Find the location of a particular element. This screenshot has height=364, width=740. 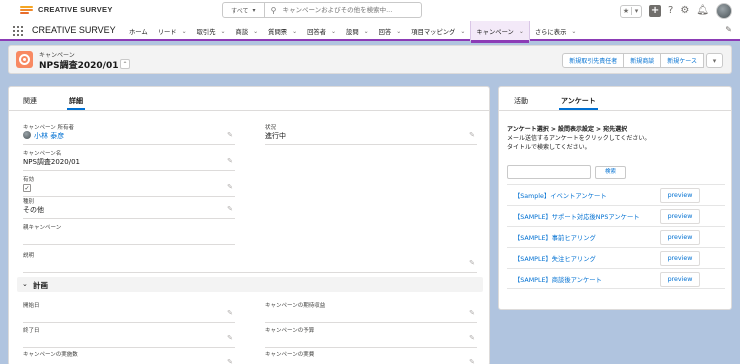

field-value: 進行中 is located at coordinates (275, 136).